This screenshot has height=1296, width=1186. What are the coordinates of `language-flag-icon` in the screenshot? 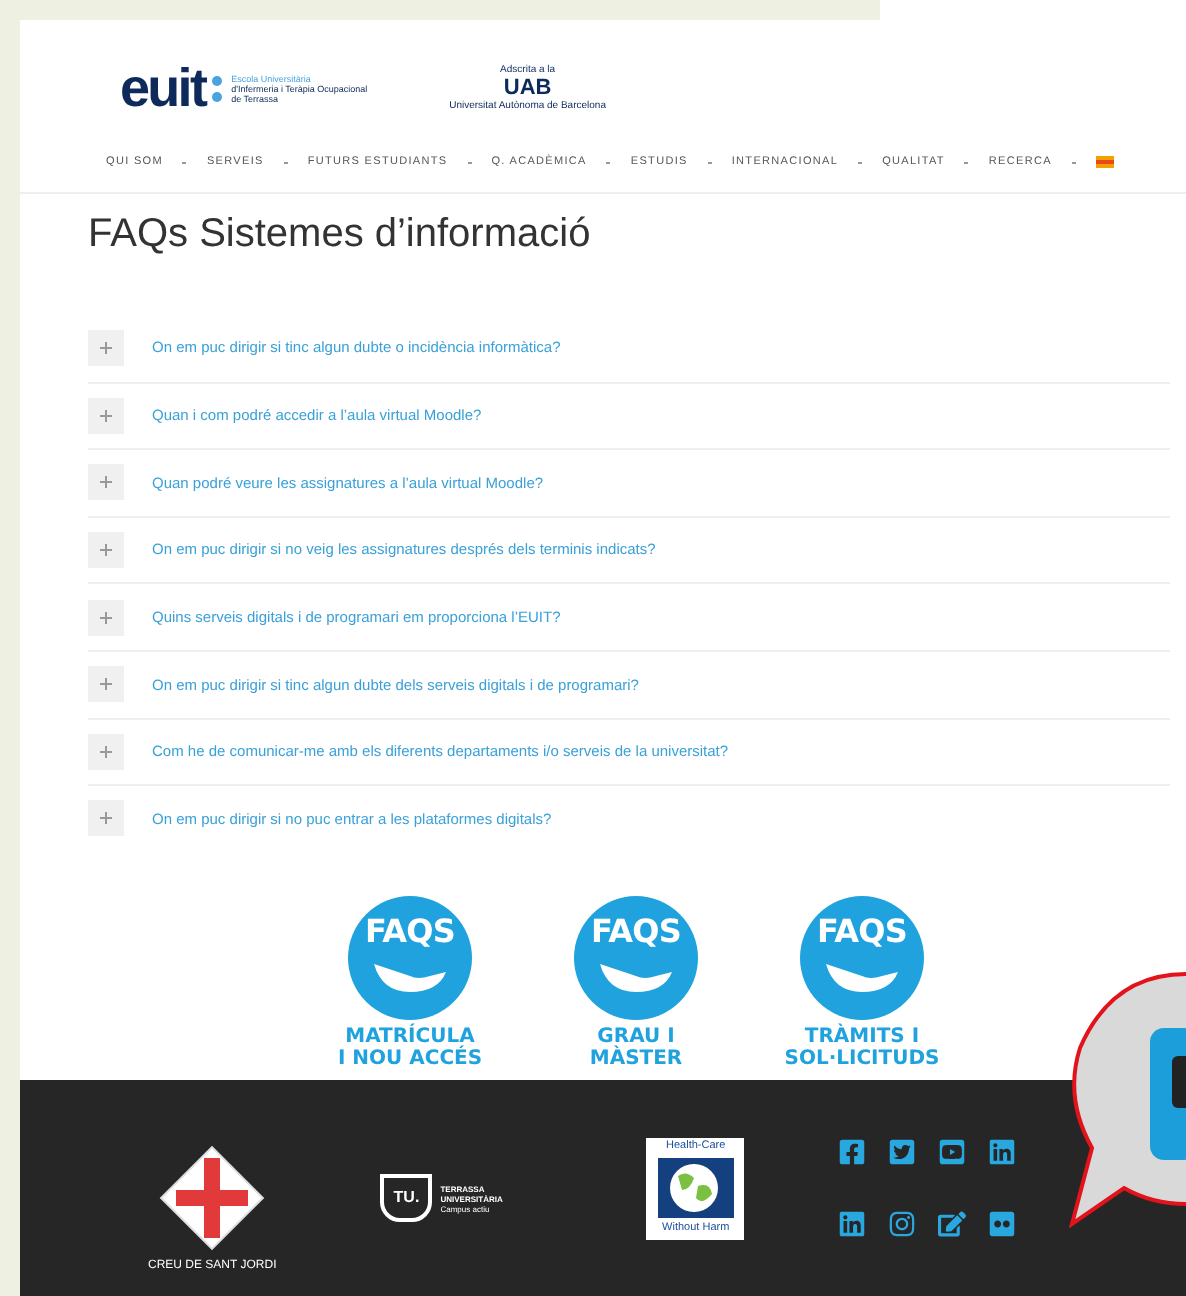 It's located at (1104, 162).